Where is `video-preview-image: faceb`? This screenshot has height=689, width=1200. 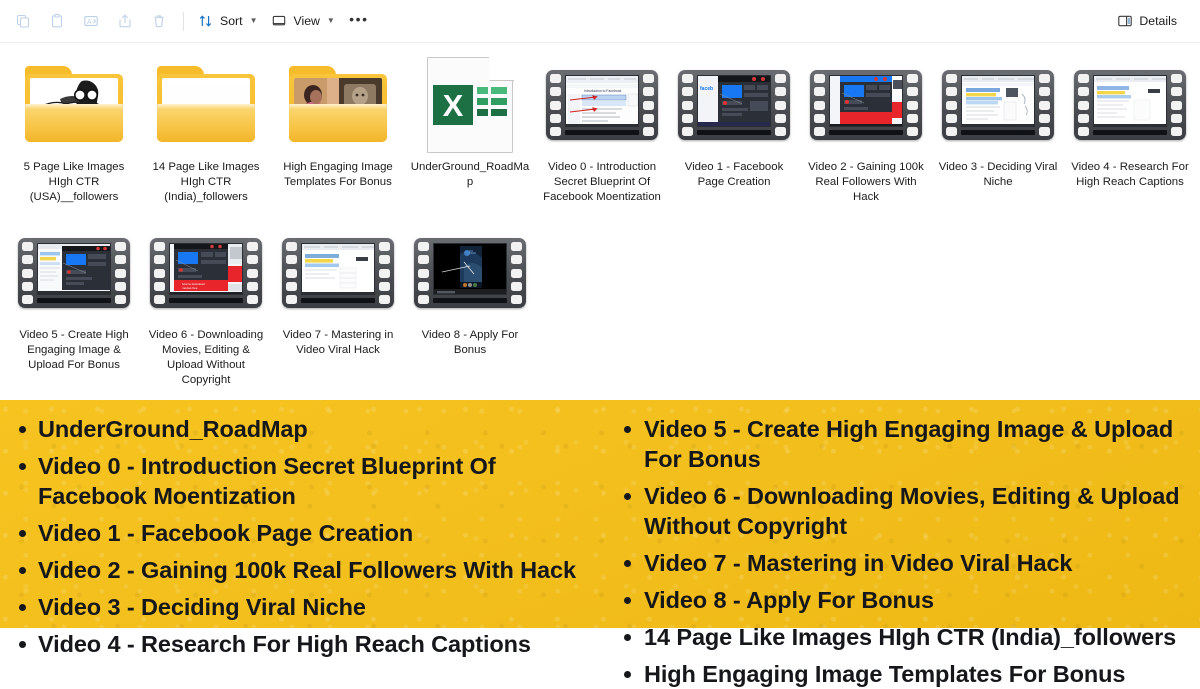
video-preview-image: faceb is located at coordinates (734, 101).